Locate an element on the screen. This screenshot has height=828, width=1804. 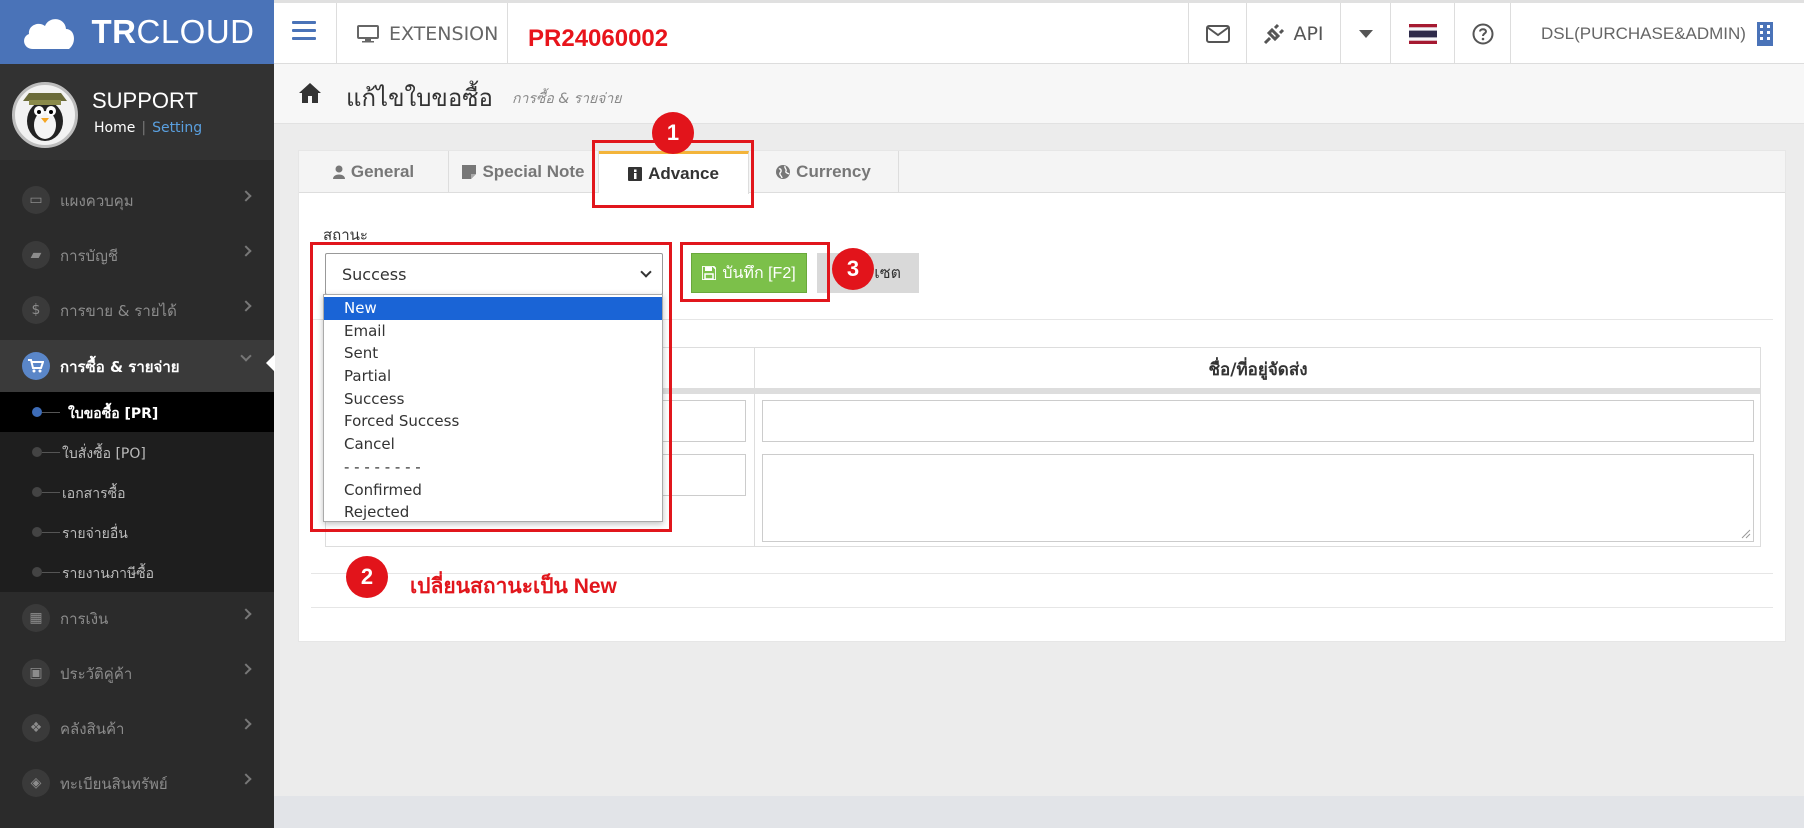
sidebar-item-inventory: ❖ คลังสินค้า is located at coordinates (137, 728).